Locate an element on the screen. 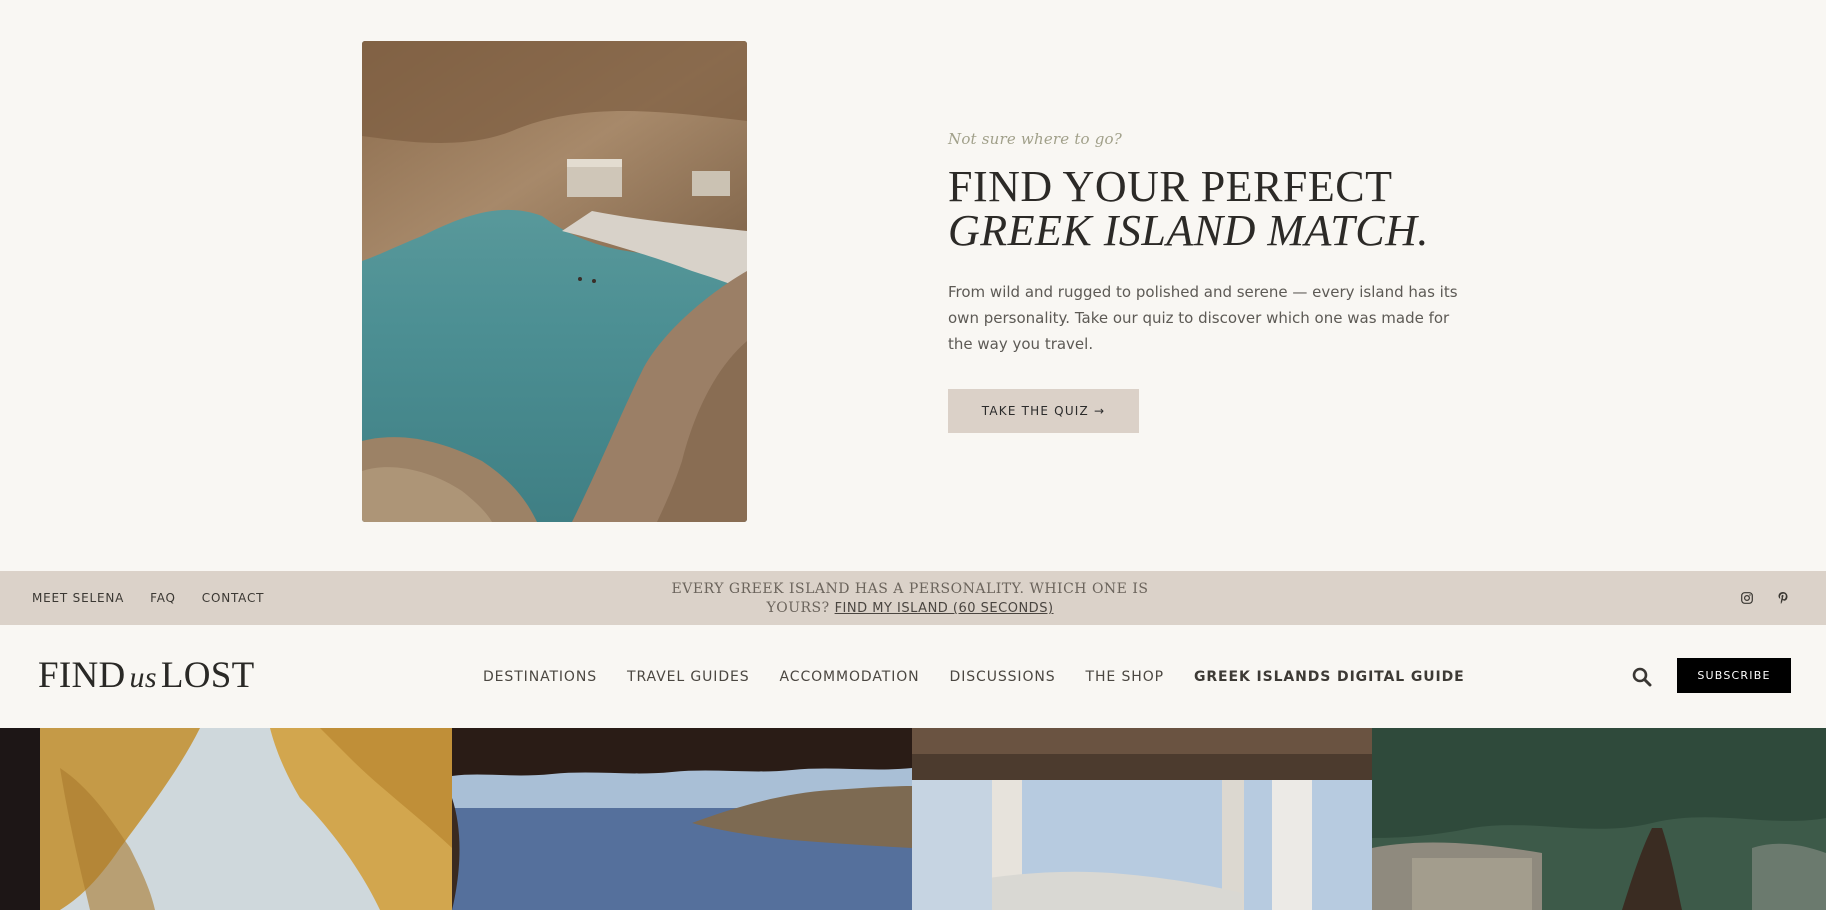  quiz-headline: FIND YOUR PERFECT GREEK ISLAND MATCH. is located at coordinates (1208, 209).